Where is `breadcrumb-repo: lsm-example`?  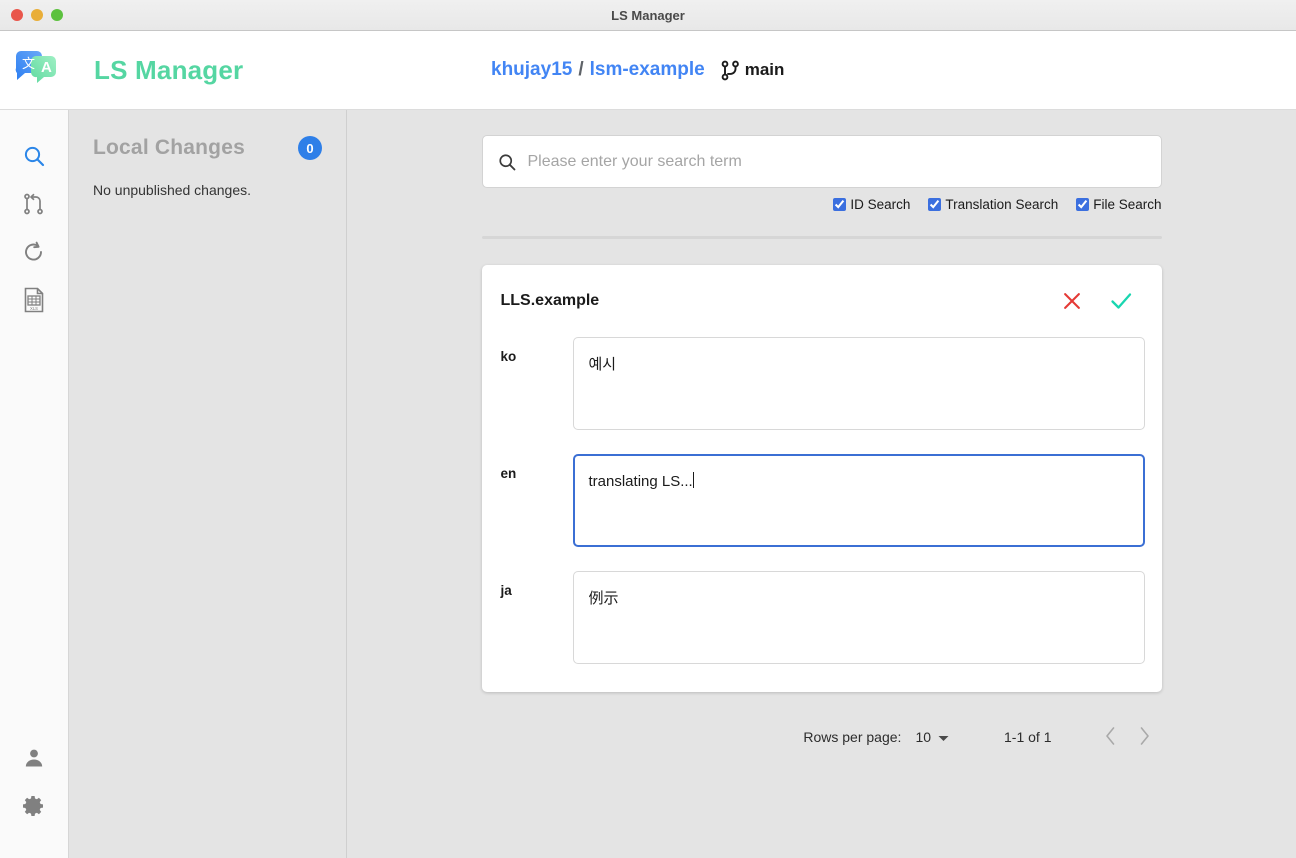 breadcrumb-repo: lsm-example is located at coordinates (647, 70).